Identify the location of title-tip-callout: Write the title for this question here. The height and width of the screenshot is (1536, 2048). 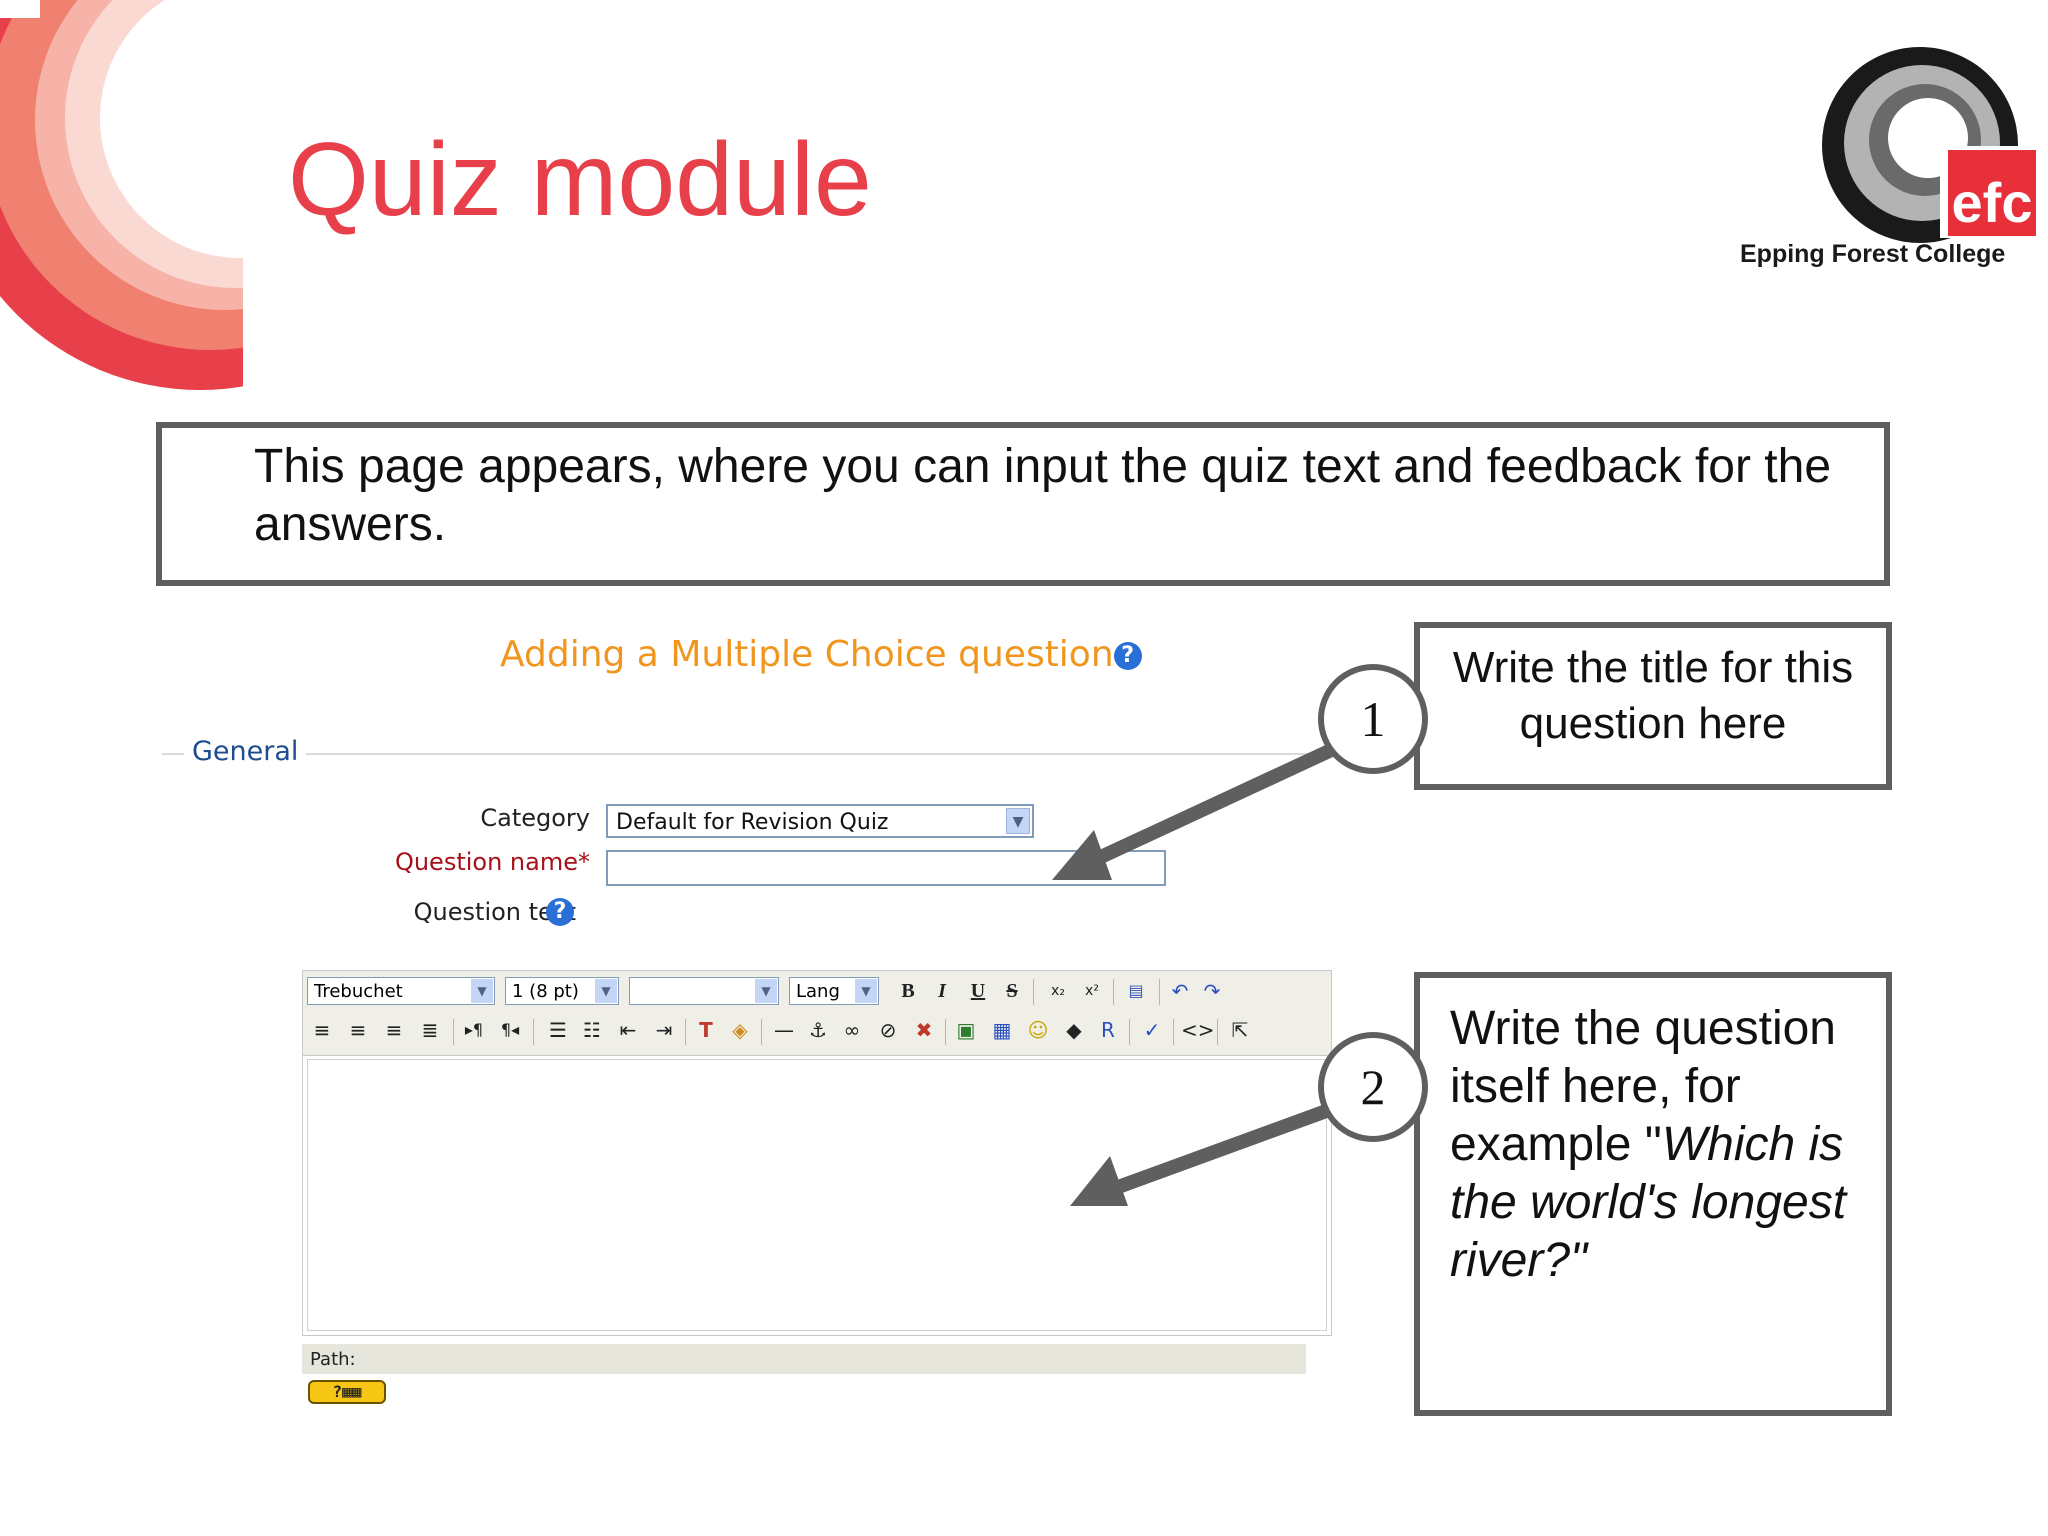
(1653, 706).